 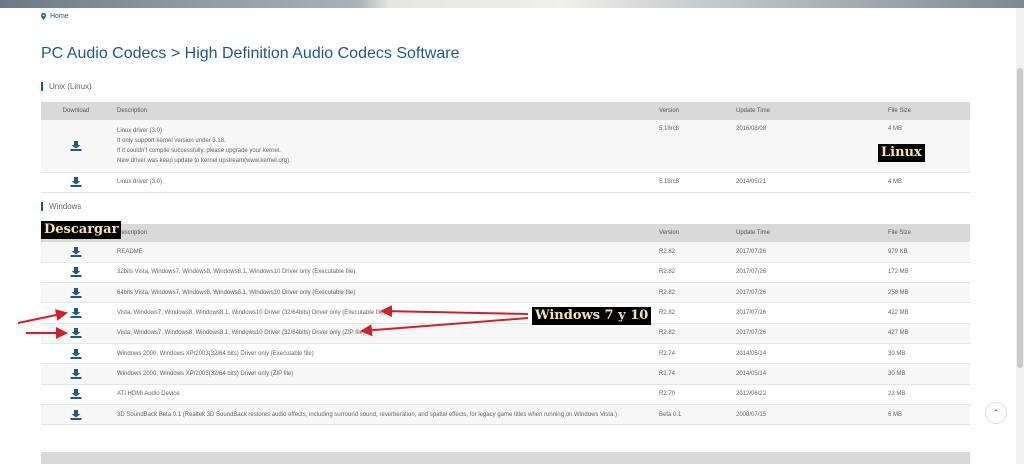 I want to click on scrollbar, so click(x=1020, y=236).